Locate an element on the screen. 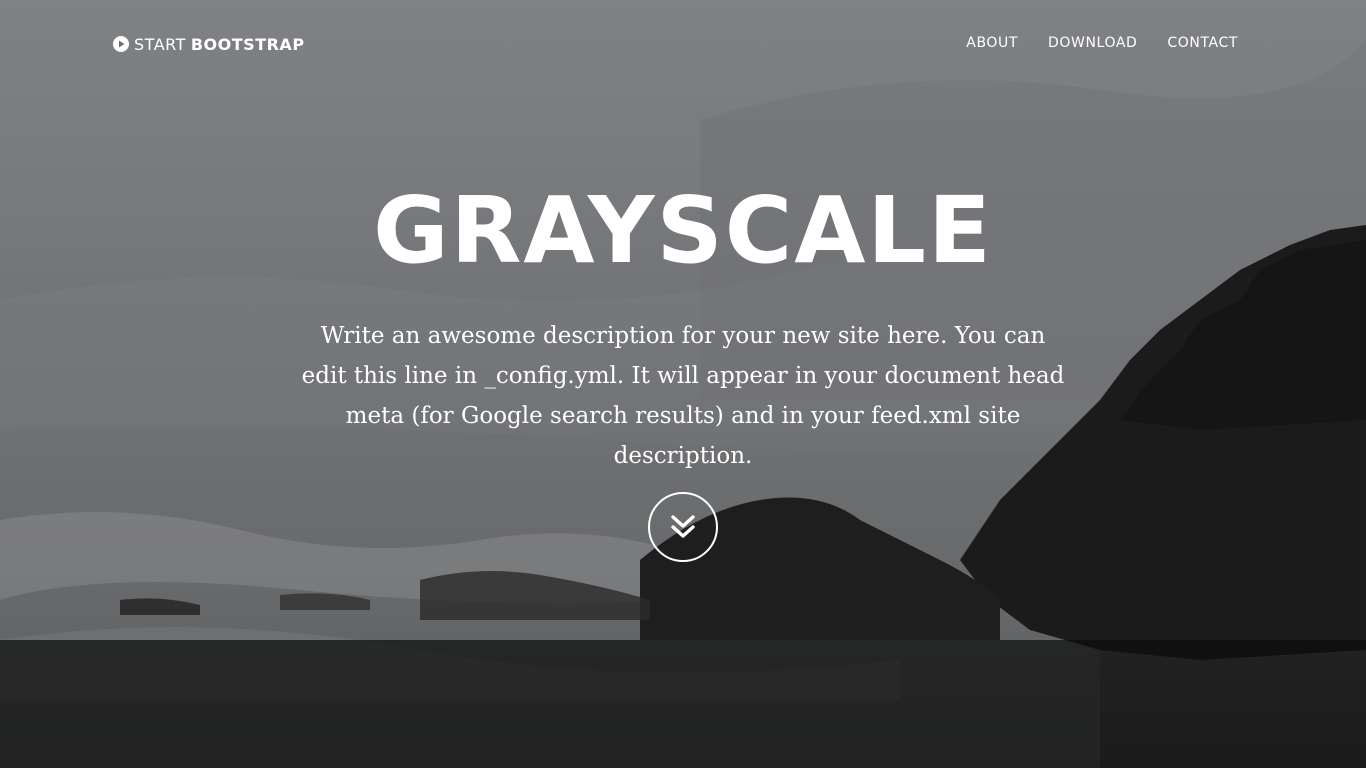  double-chevron-down-icon is located at coordinates (683, 526).